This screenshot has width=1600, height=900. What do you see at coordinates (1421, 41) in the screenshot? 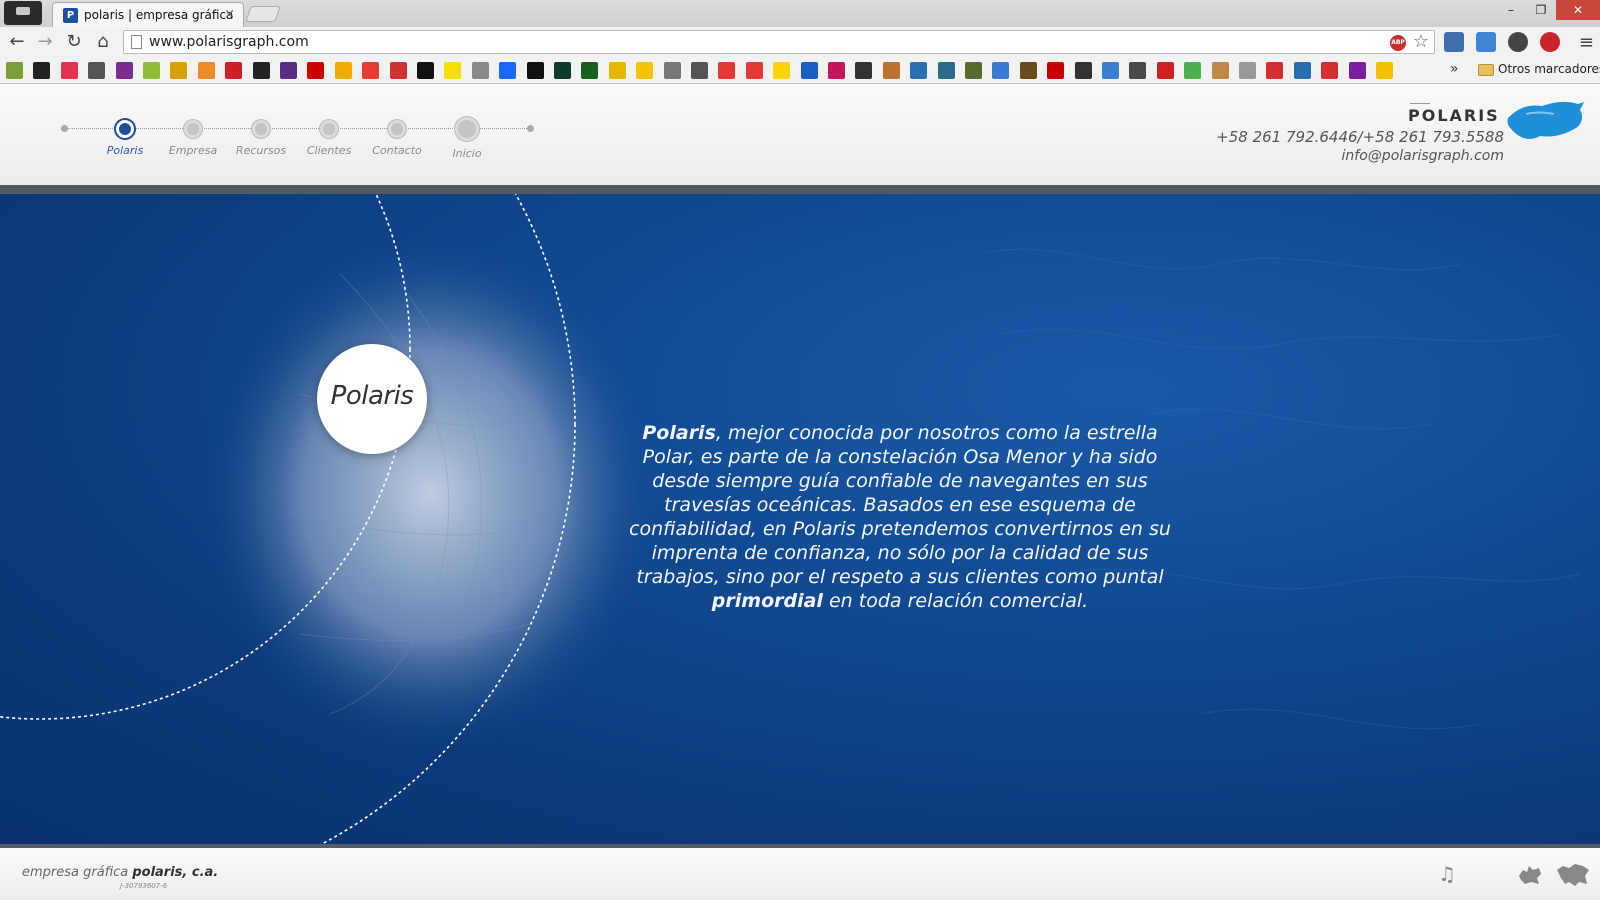
I see `star-icon: ☆` at bounding box center [1421, 41].